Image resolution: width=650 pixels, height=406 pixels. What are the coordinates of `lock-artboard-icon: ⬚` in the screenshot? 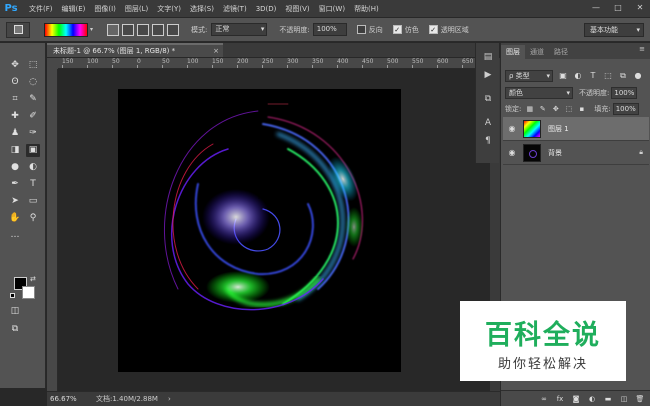 It's located at (568, 109).